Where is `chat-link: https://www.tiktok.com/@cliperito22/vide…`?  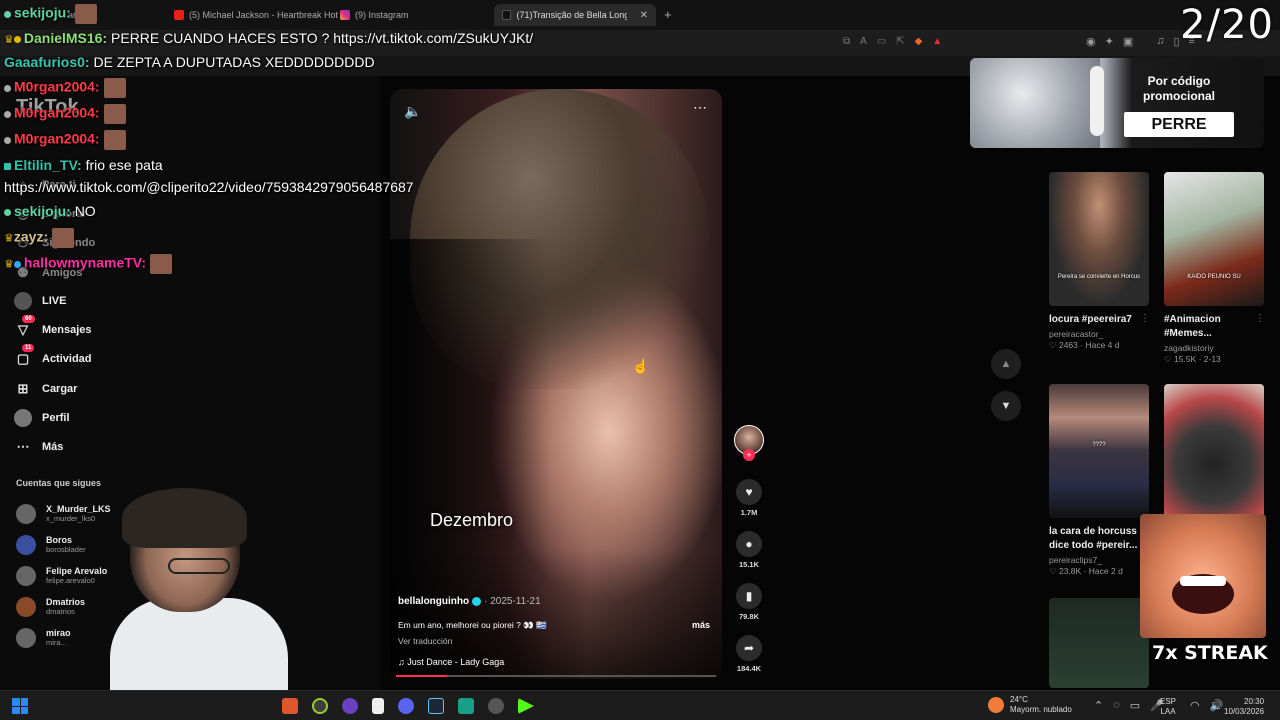
chat-link: https://www.tiktok.com/@cliperito22/vide… is located at coordinates (209, 187).